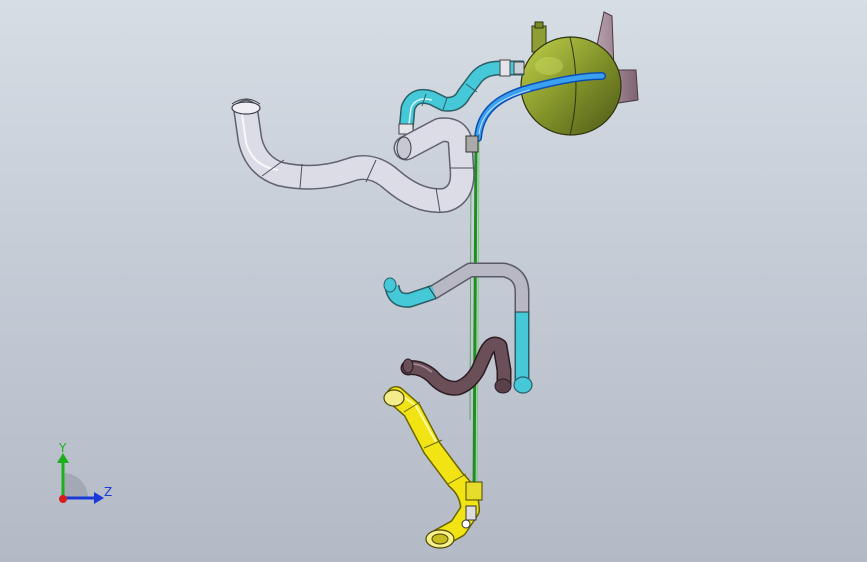 The height and width of the screenshot is (562, 867). Describe the element at coordinates (62, 448) in the screenshot. I see `y-axis-label: Y` at that location.